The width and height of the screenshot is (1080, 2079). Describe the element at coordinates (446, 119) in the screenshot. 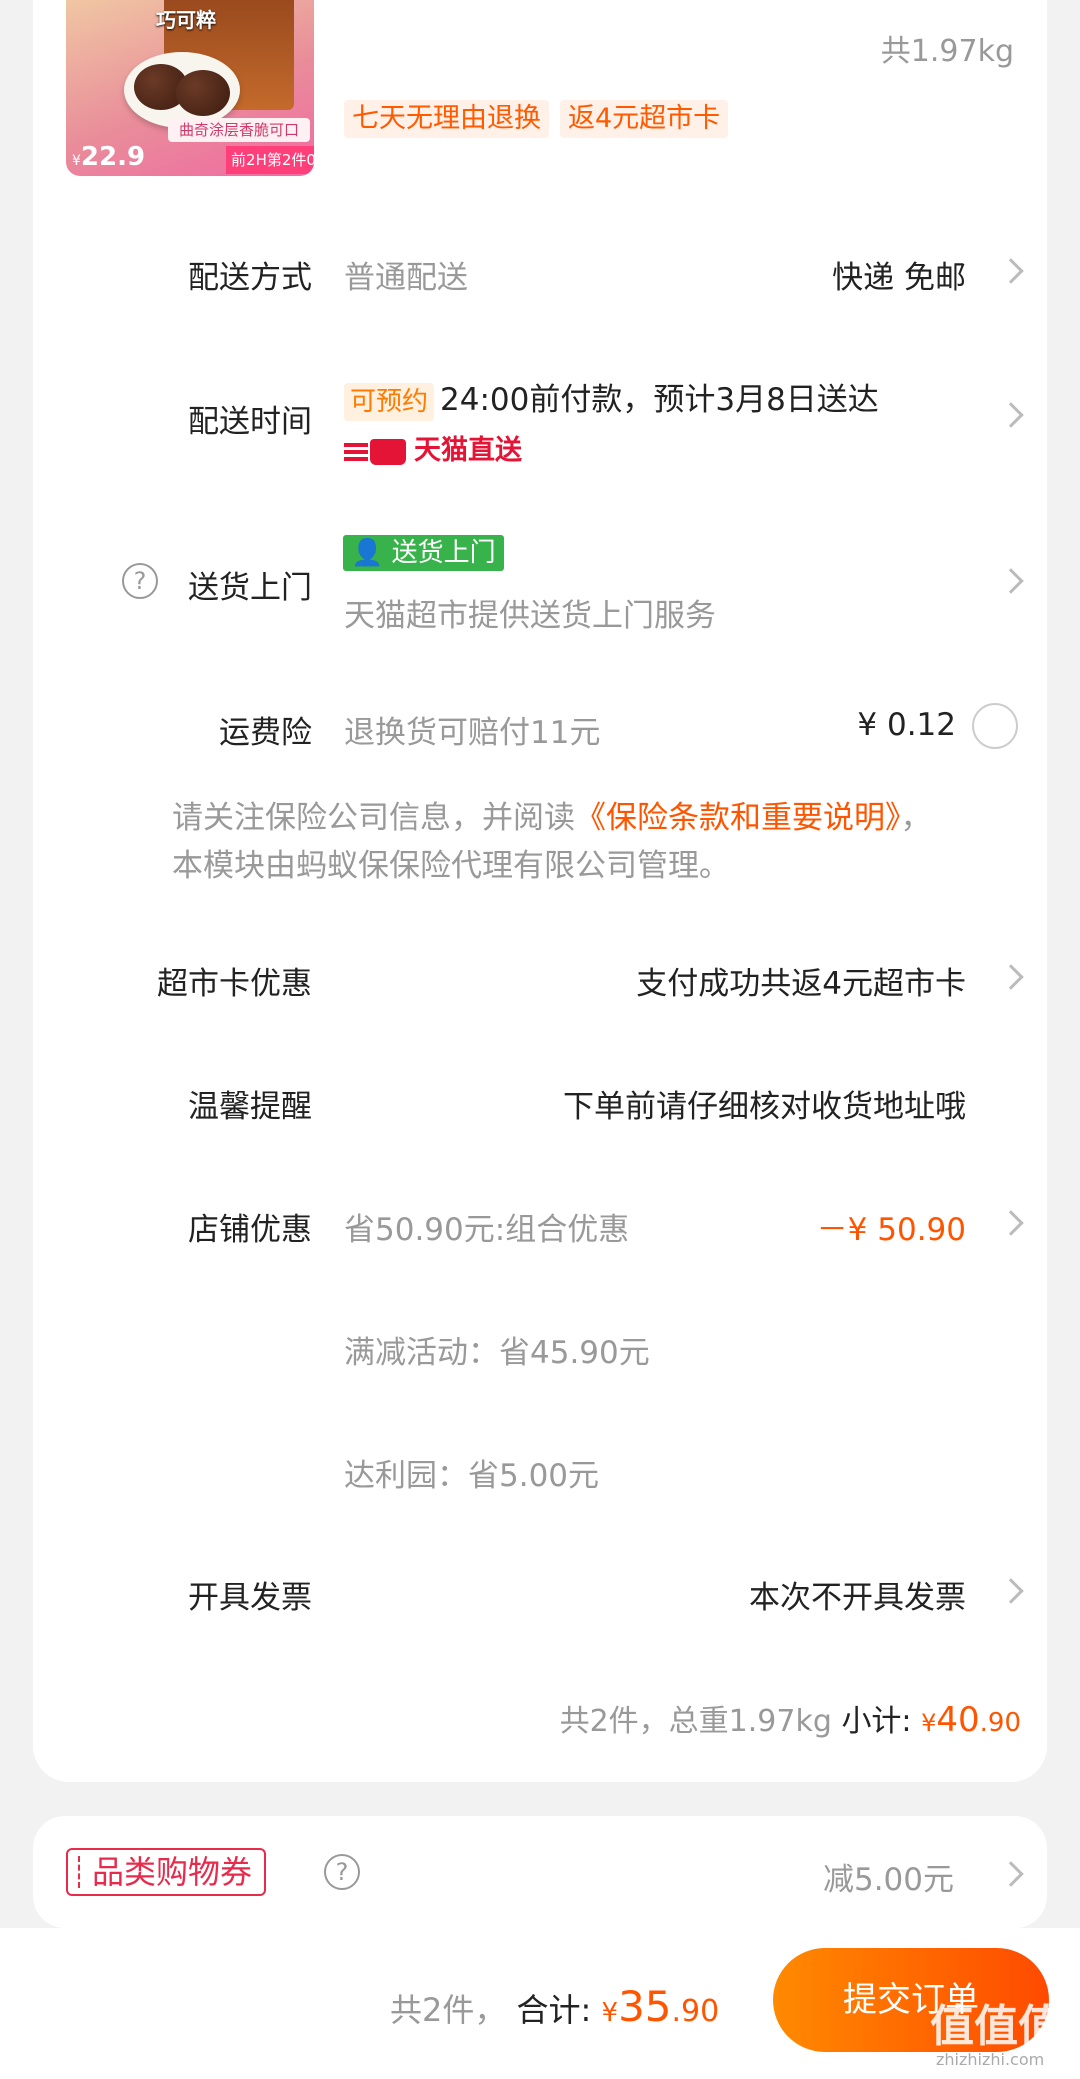

I see `tag-return: 七天无理由退换` at that location.